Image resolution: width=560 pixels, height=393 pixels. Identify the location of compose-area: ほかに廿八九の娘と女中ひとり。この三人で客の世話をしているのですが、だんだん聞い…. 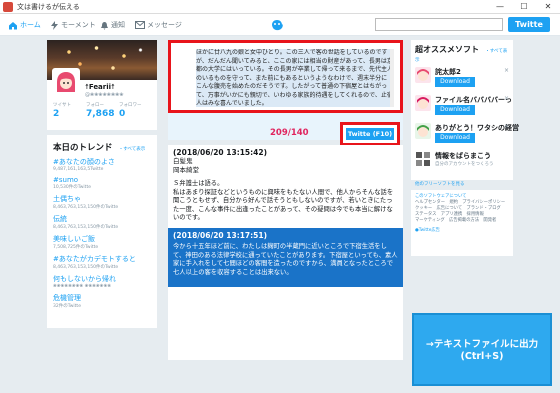
(285, 93).